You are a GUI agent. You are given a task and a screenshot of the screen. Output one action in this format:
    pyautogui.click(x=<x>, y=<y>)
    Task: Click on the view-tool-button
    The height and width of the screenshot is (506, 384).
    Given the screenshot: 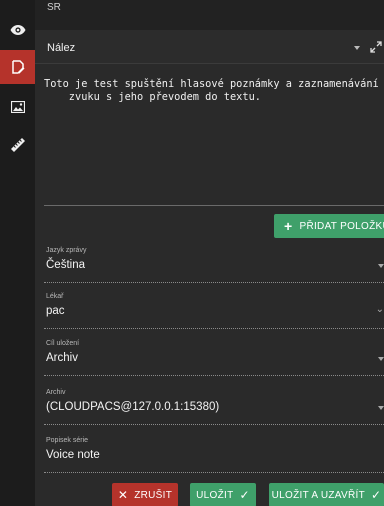 What is the action you would take?
    pyautogui.click(x=17, y=30)
    